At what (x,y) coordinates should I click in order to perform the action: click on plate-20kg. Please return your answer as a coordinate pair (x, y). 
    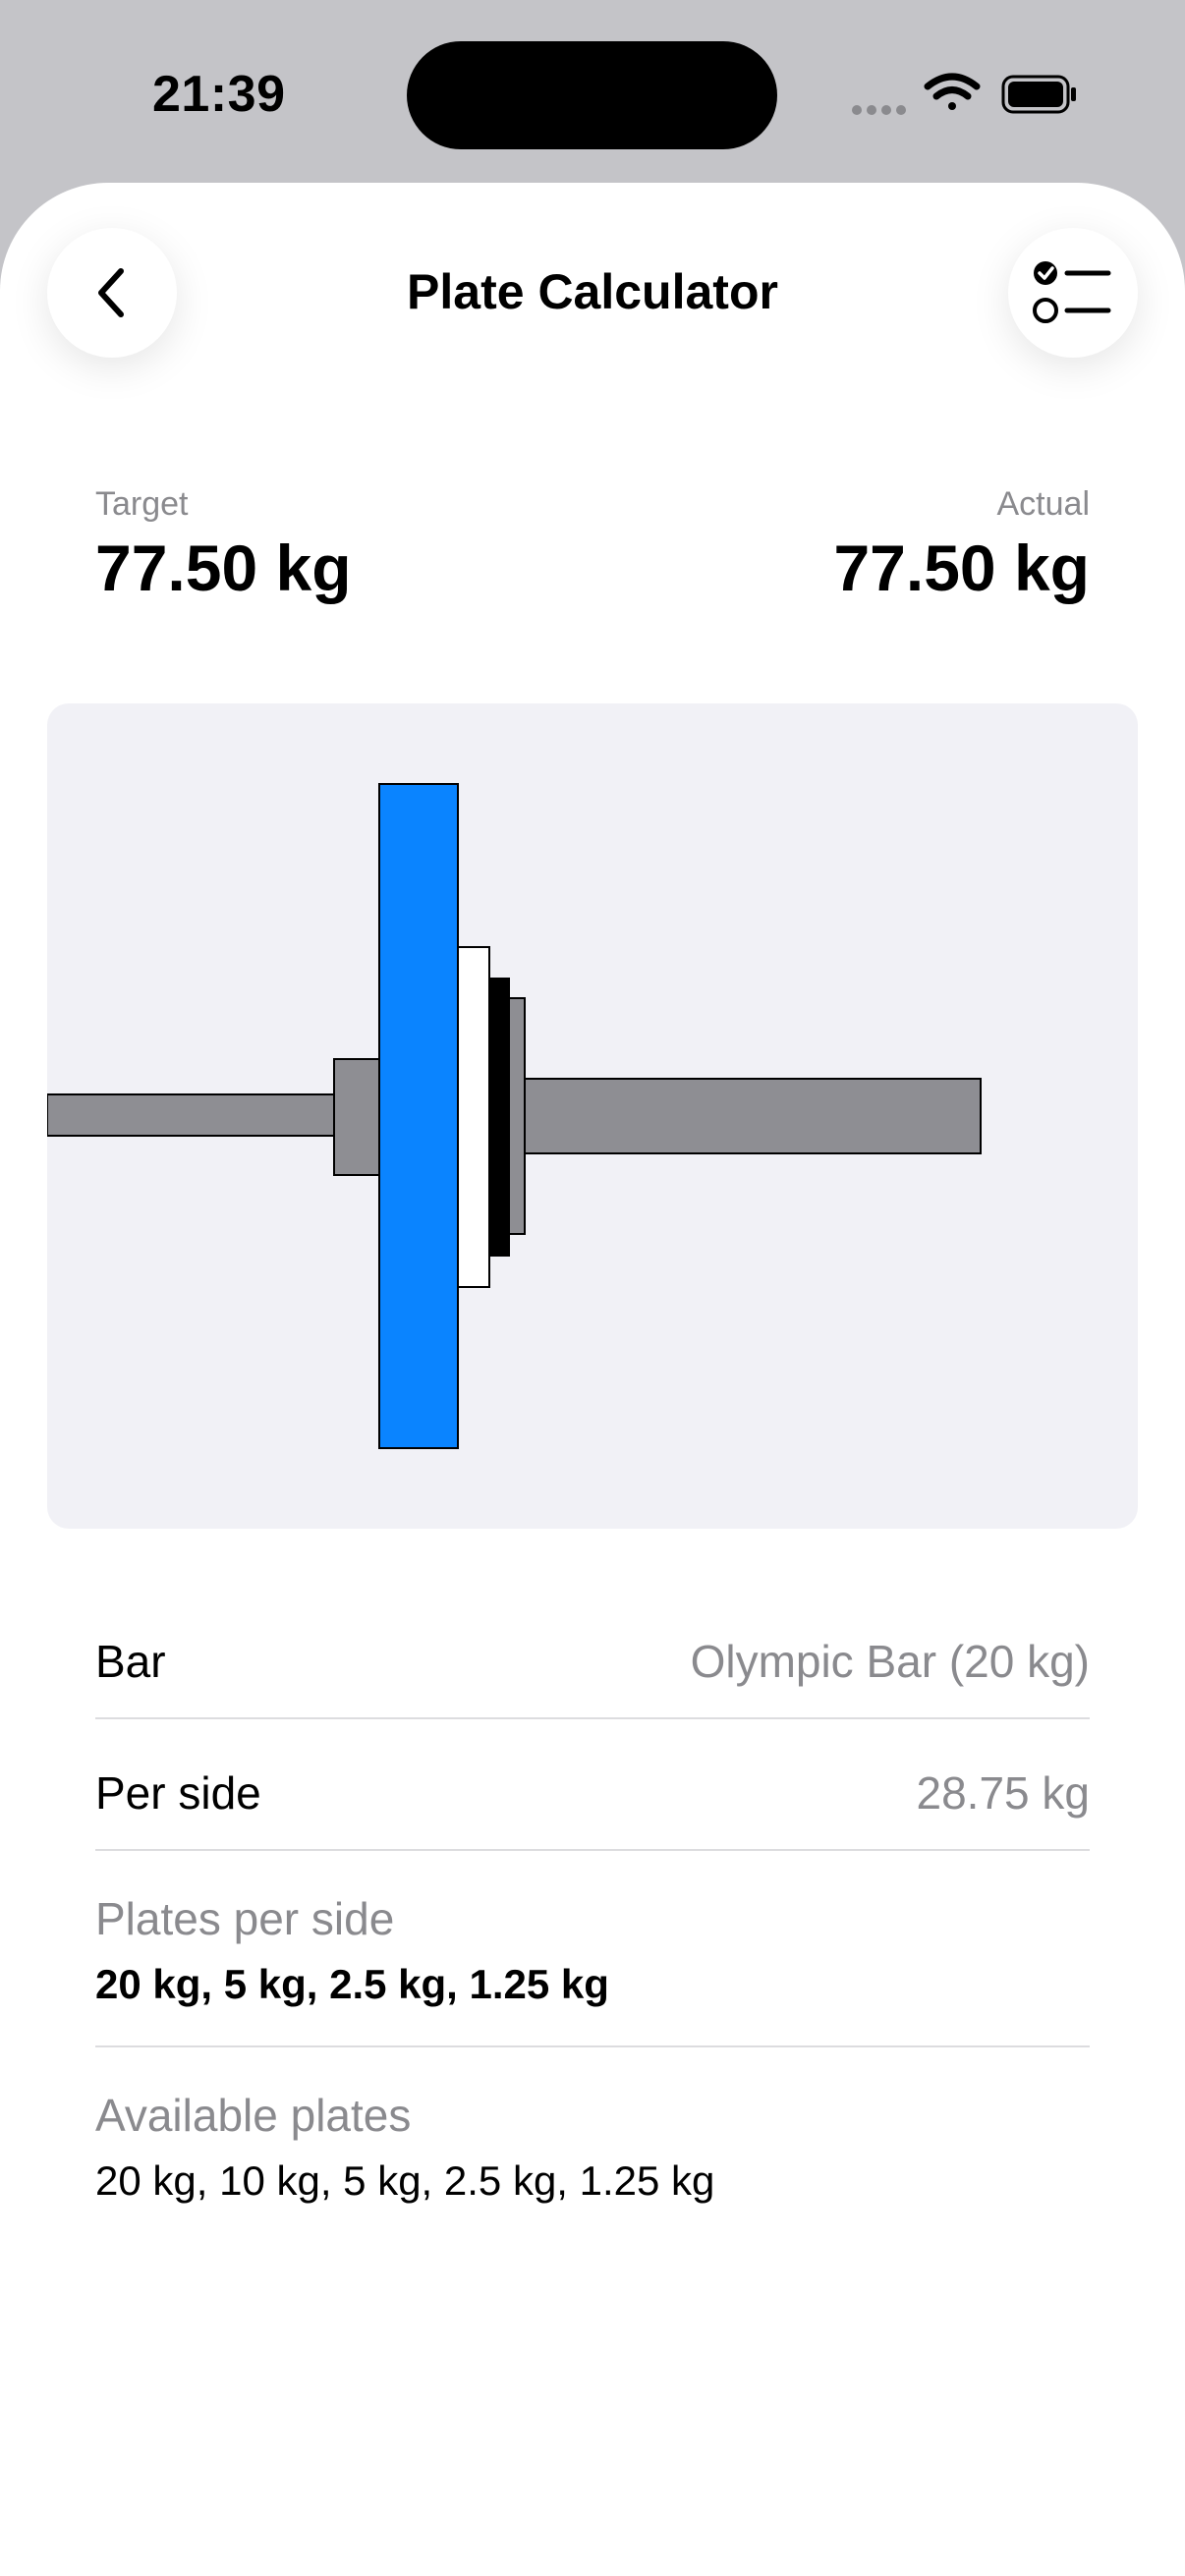
    Looking at the image, I should click on (418, 1116).